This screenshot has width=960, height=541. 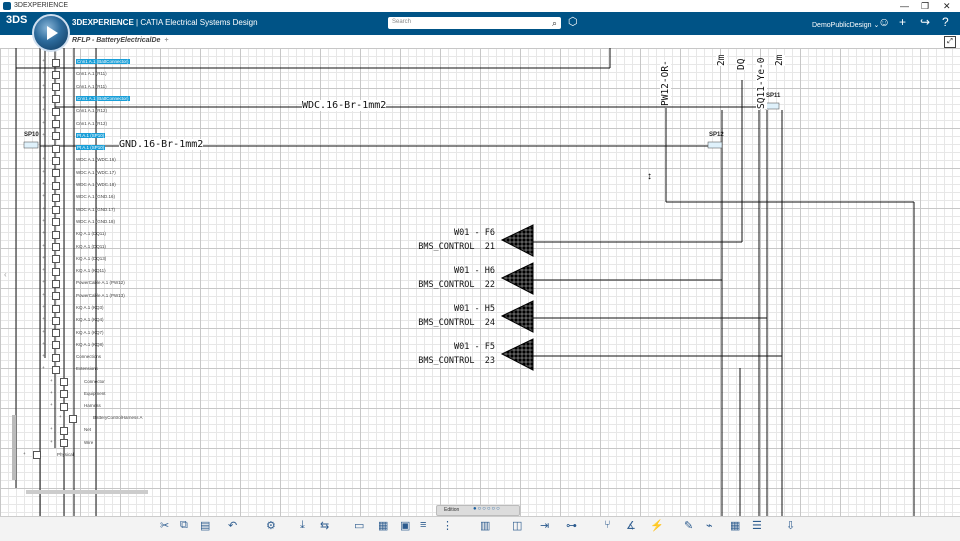 What do you see at coordinates (790, 525) in the screenshot?
I see `export-icon: ⇩` at bounding box center [790, 525].